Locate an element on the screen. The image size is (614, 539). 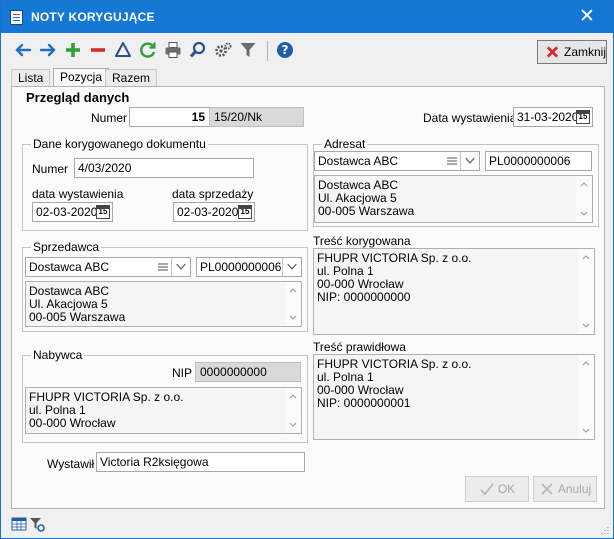
toolbar-separator is located at coordinates (267, 51).